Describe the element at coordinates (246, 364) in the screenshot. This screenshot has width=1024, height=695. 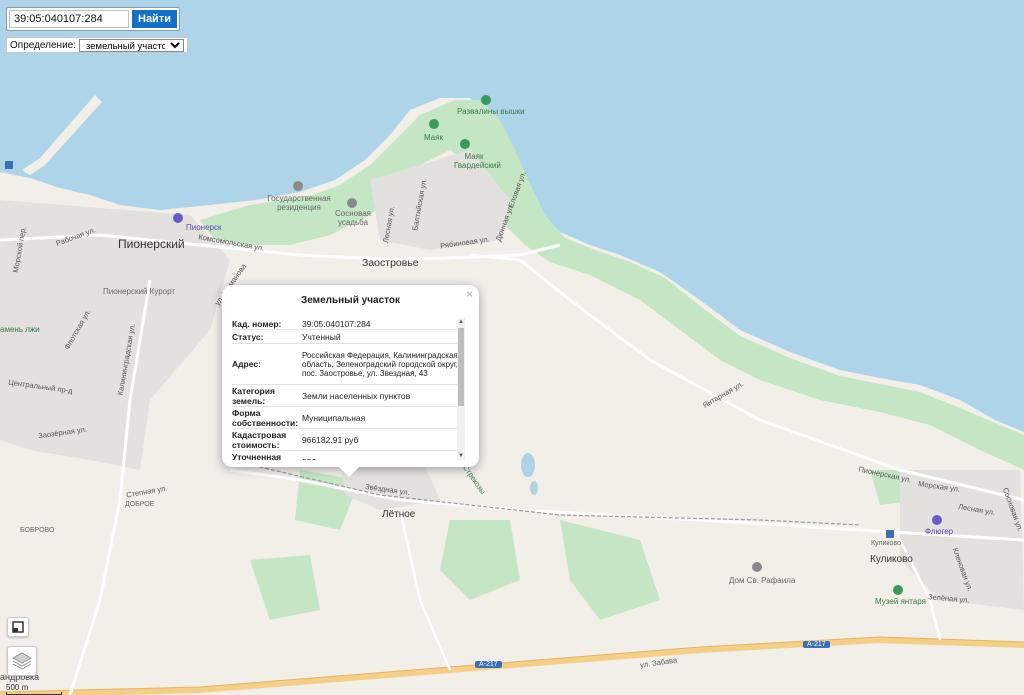
I see `detail-key: Адрес:` at that location.